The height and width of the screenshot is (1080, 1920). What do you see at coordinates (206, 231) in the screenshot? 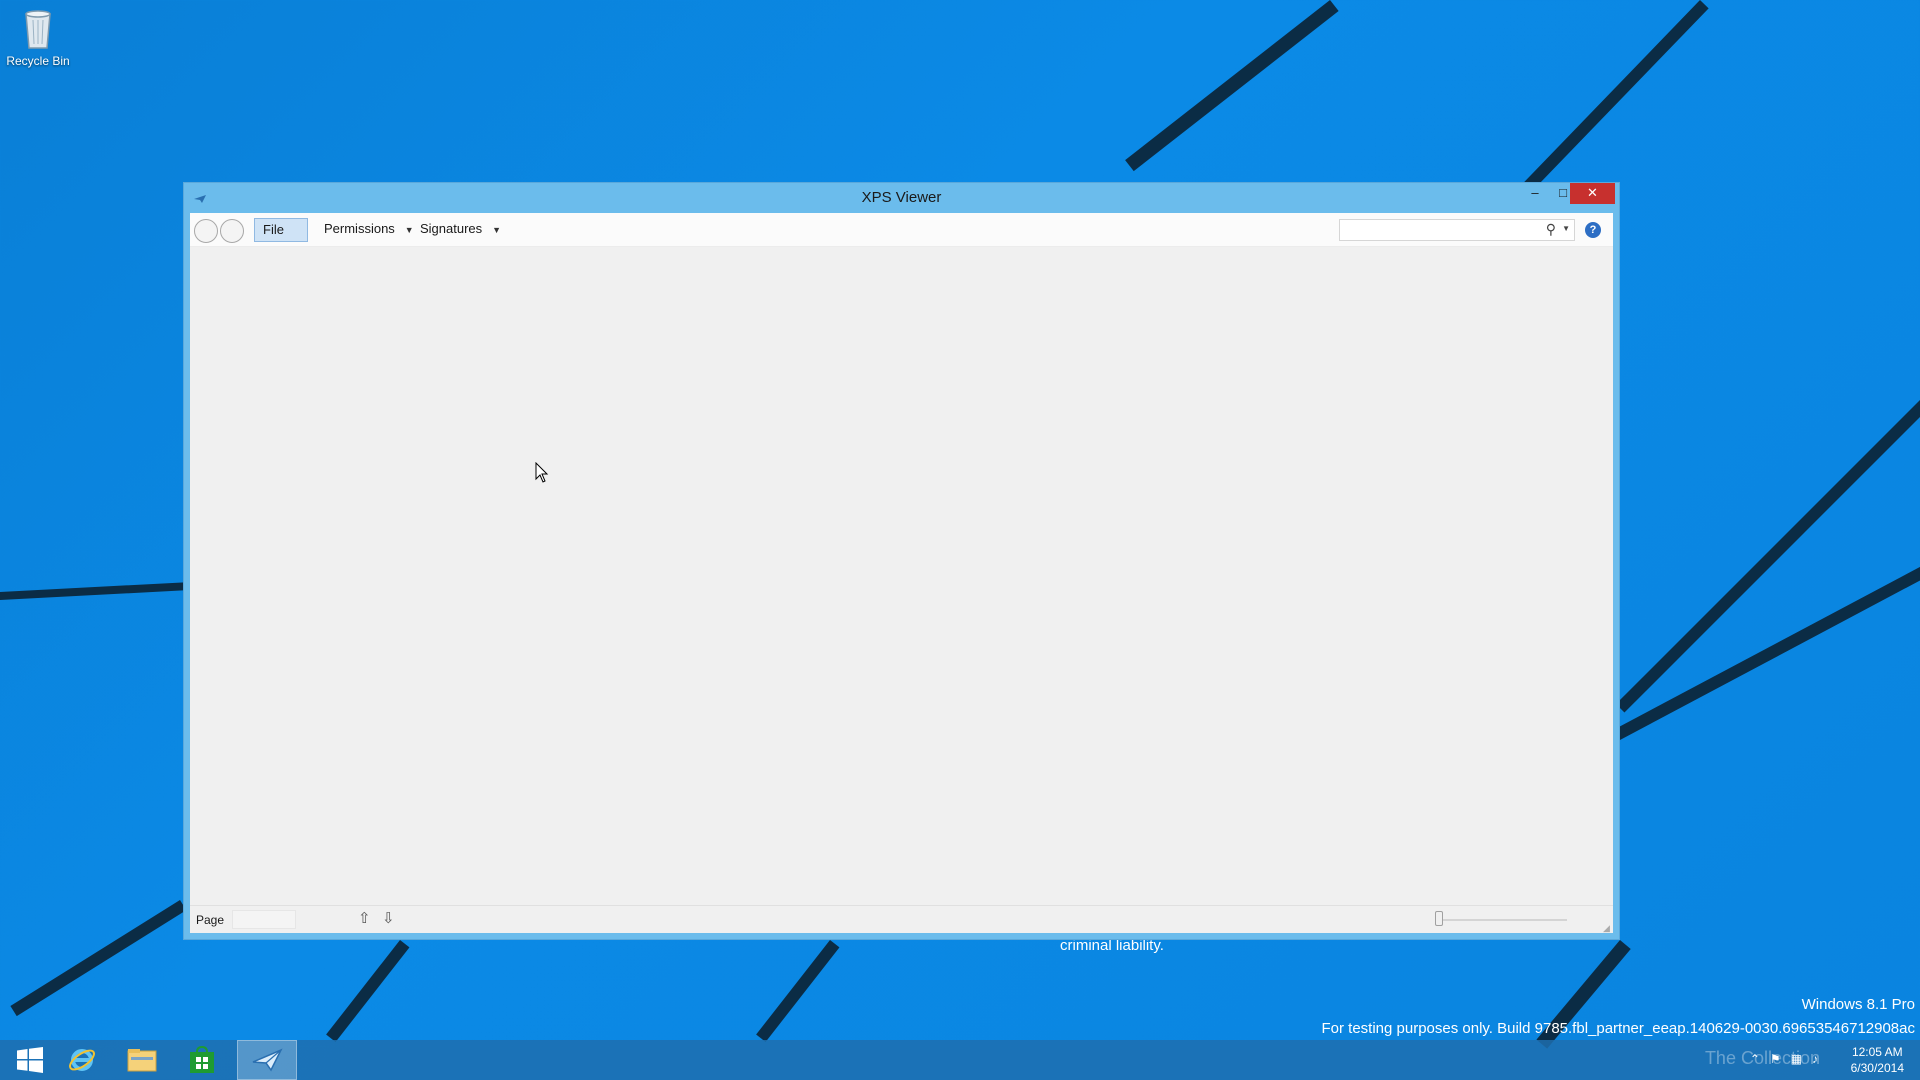
I see `back-button` at bounding box center [206, 231].